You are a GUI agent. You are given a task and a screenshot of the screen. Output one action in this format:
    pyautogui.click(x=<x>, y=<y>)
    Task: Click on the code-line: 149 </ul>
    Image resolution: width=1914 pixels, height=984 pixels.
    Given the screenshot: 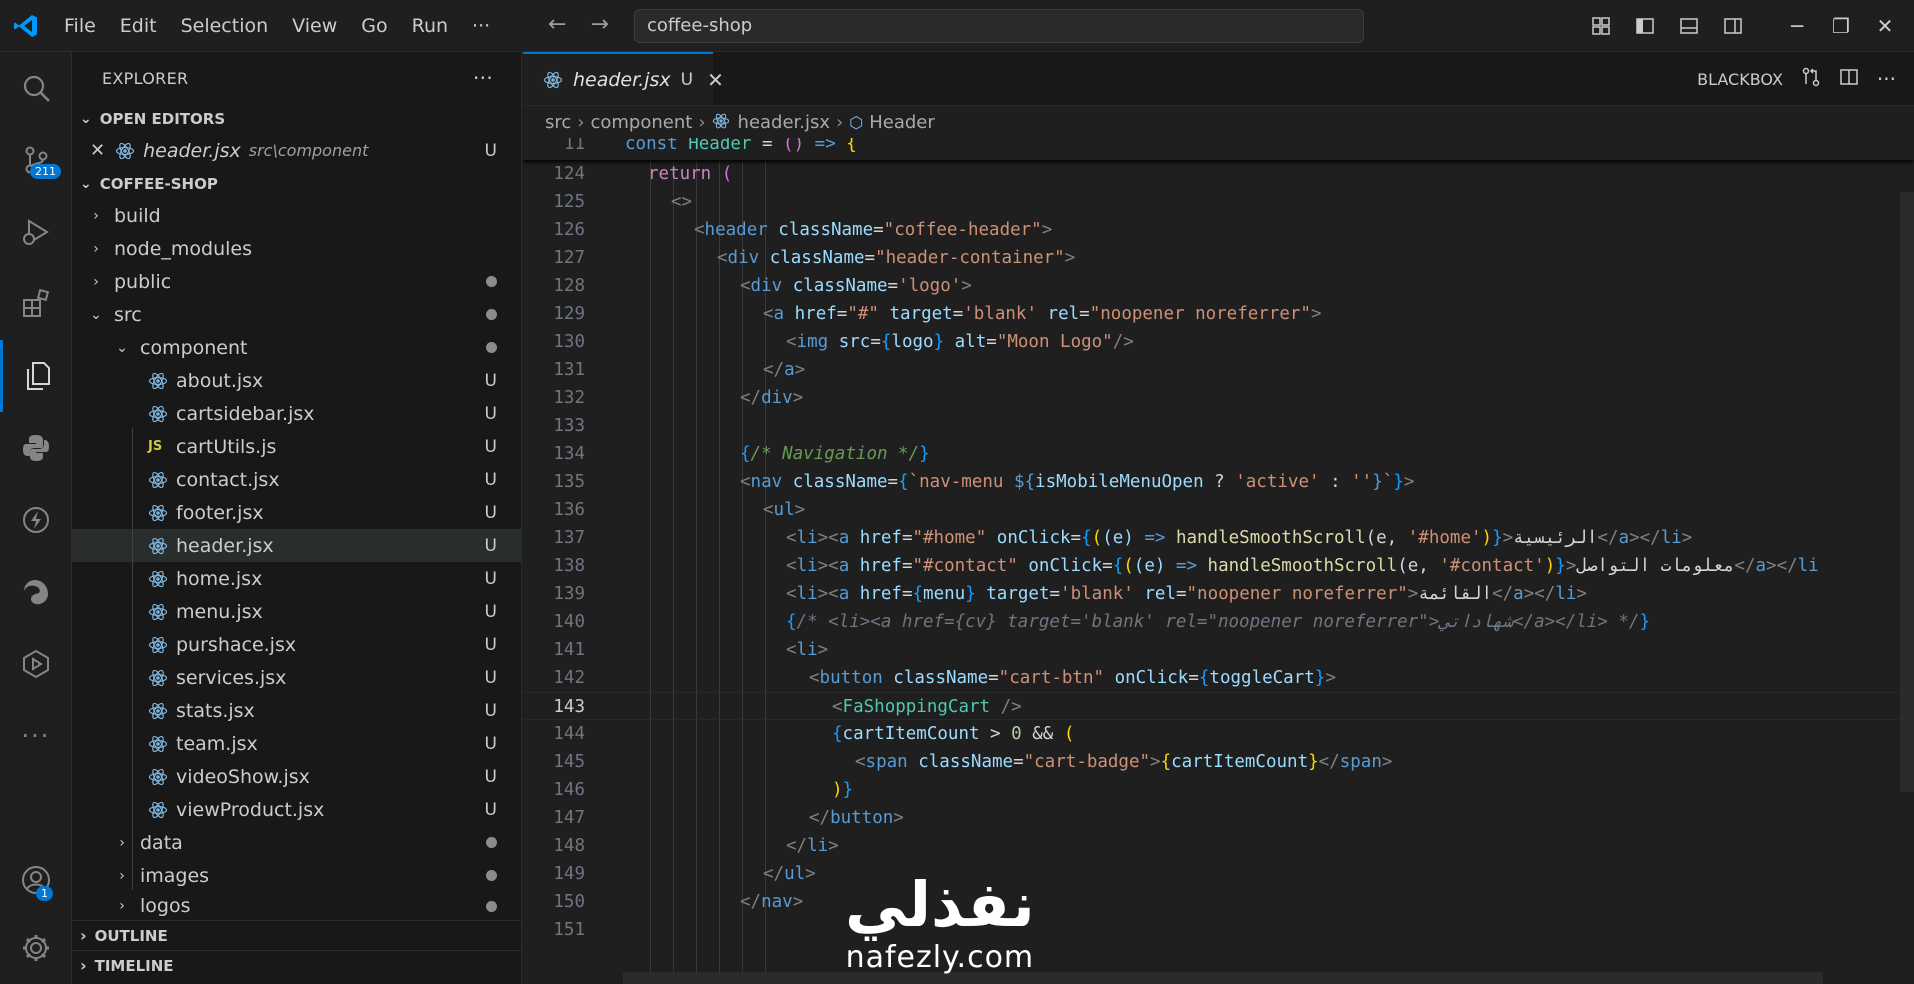 What is the action you would take?
    pyautogui.click(x=1218, y=874)
    